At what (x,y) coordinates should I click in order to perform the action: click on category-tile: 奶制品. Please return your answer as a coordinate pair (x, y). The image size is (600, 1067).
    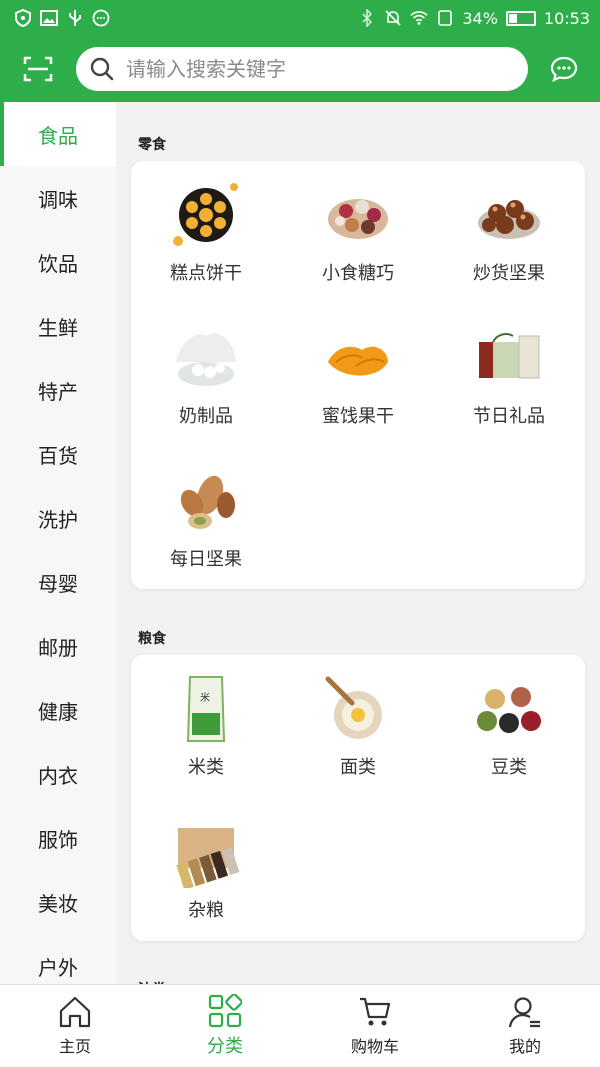
    Looking at the image, I should click on (206, 374).